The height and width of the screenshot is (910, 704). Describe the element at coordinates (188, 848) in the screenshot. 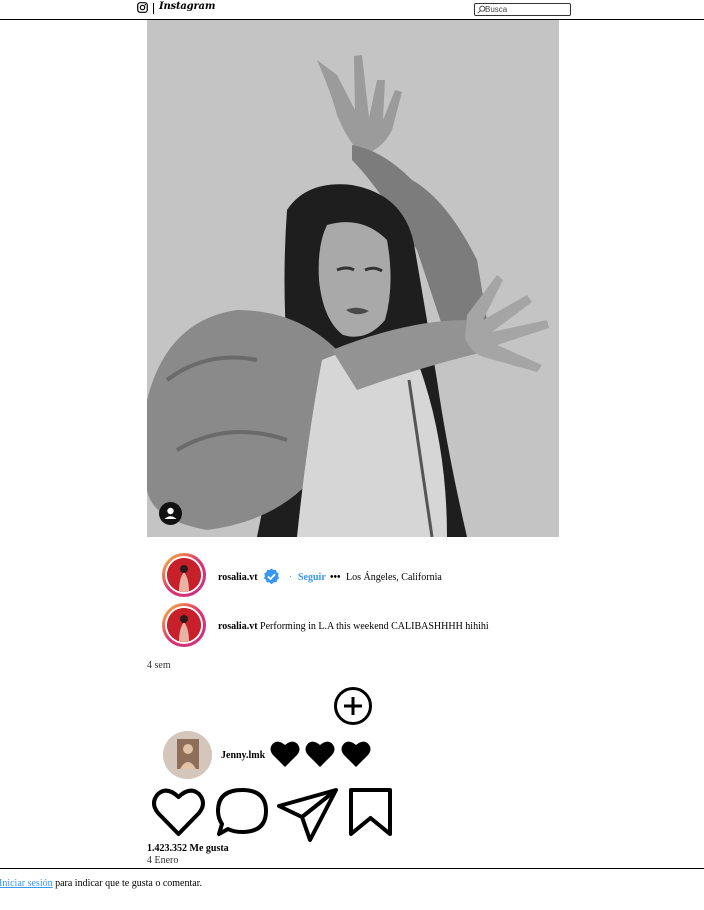

I see `likes-count: 1.423.352 Me gusta` at that location.